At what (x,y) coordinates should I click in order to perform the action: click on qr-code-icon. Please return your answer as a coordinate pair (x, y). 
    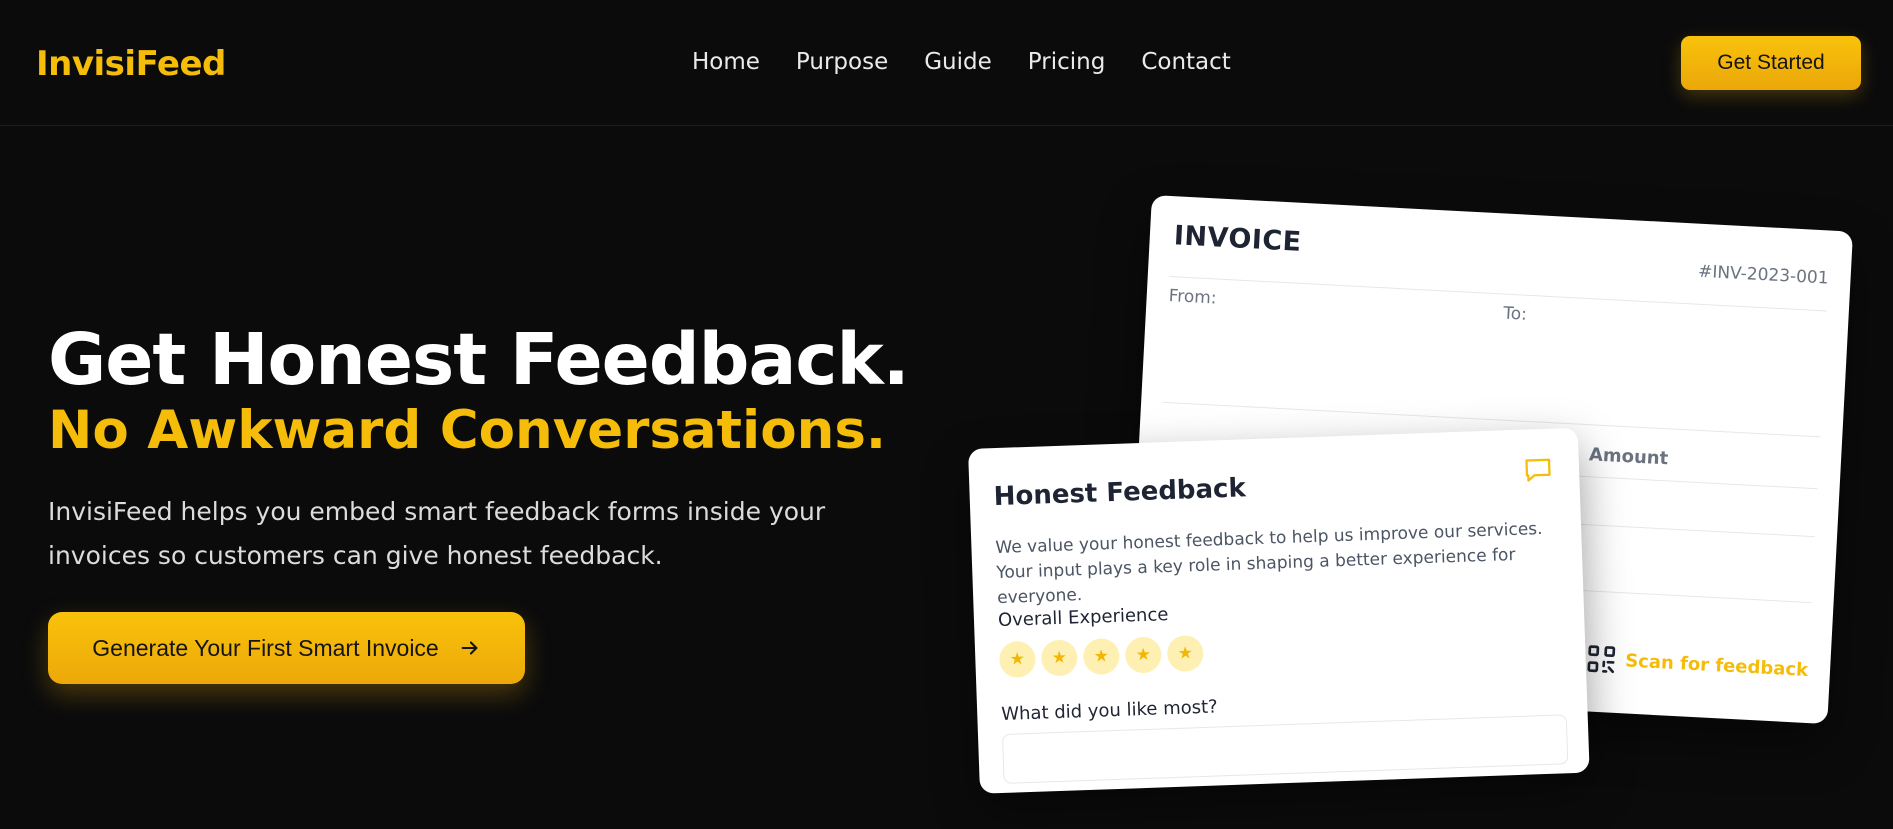
    Looking at the image, I should click on (1601, 659).